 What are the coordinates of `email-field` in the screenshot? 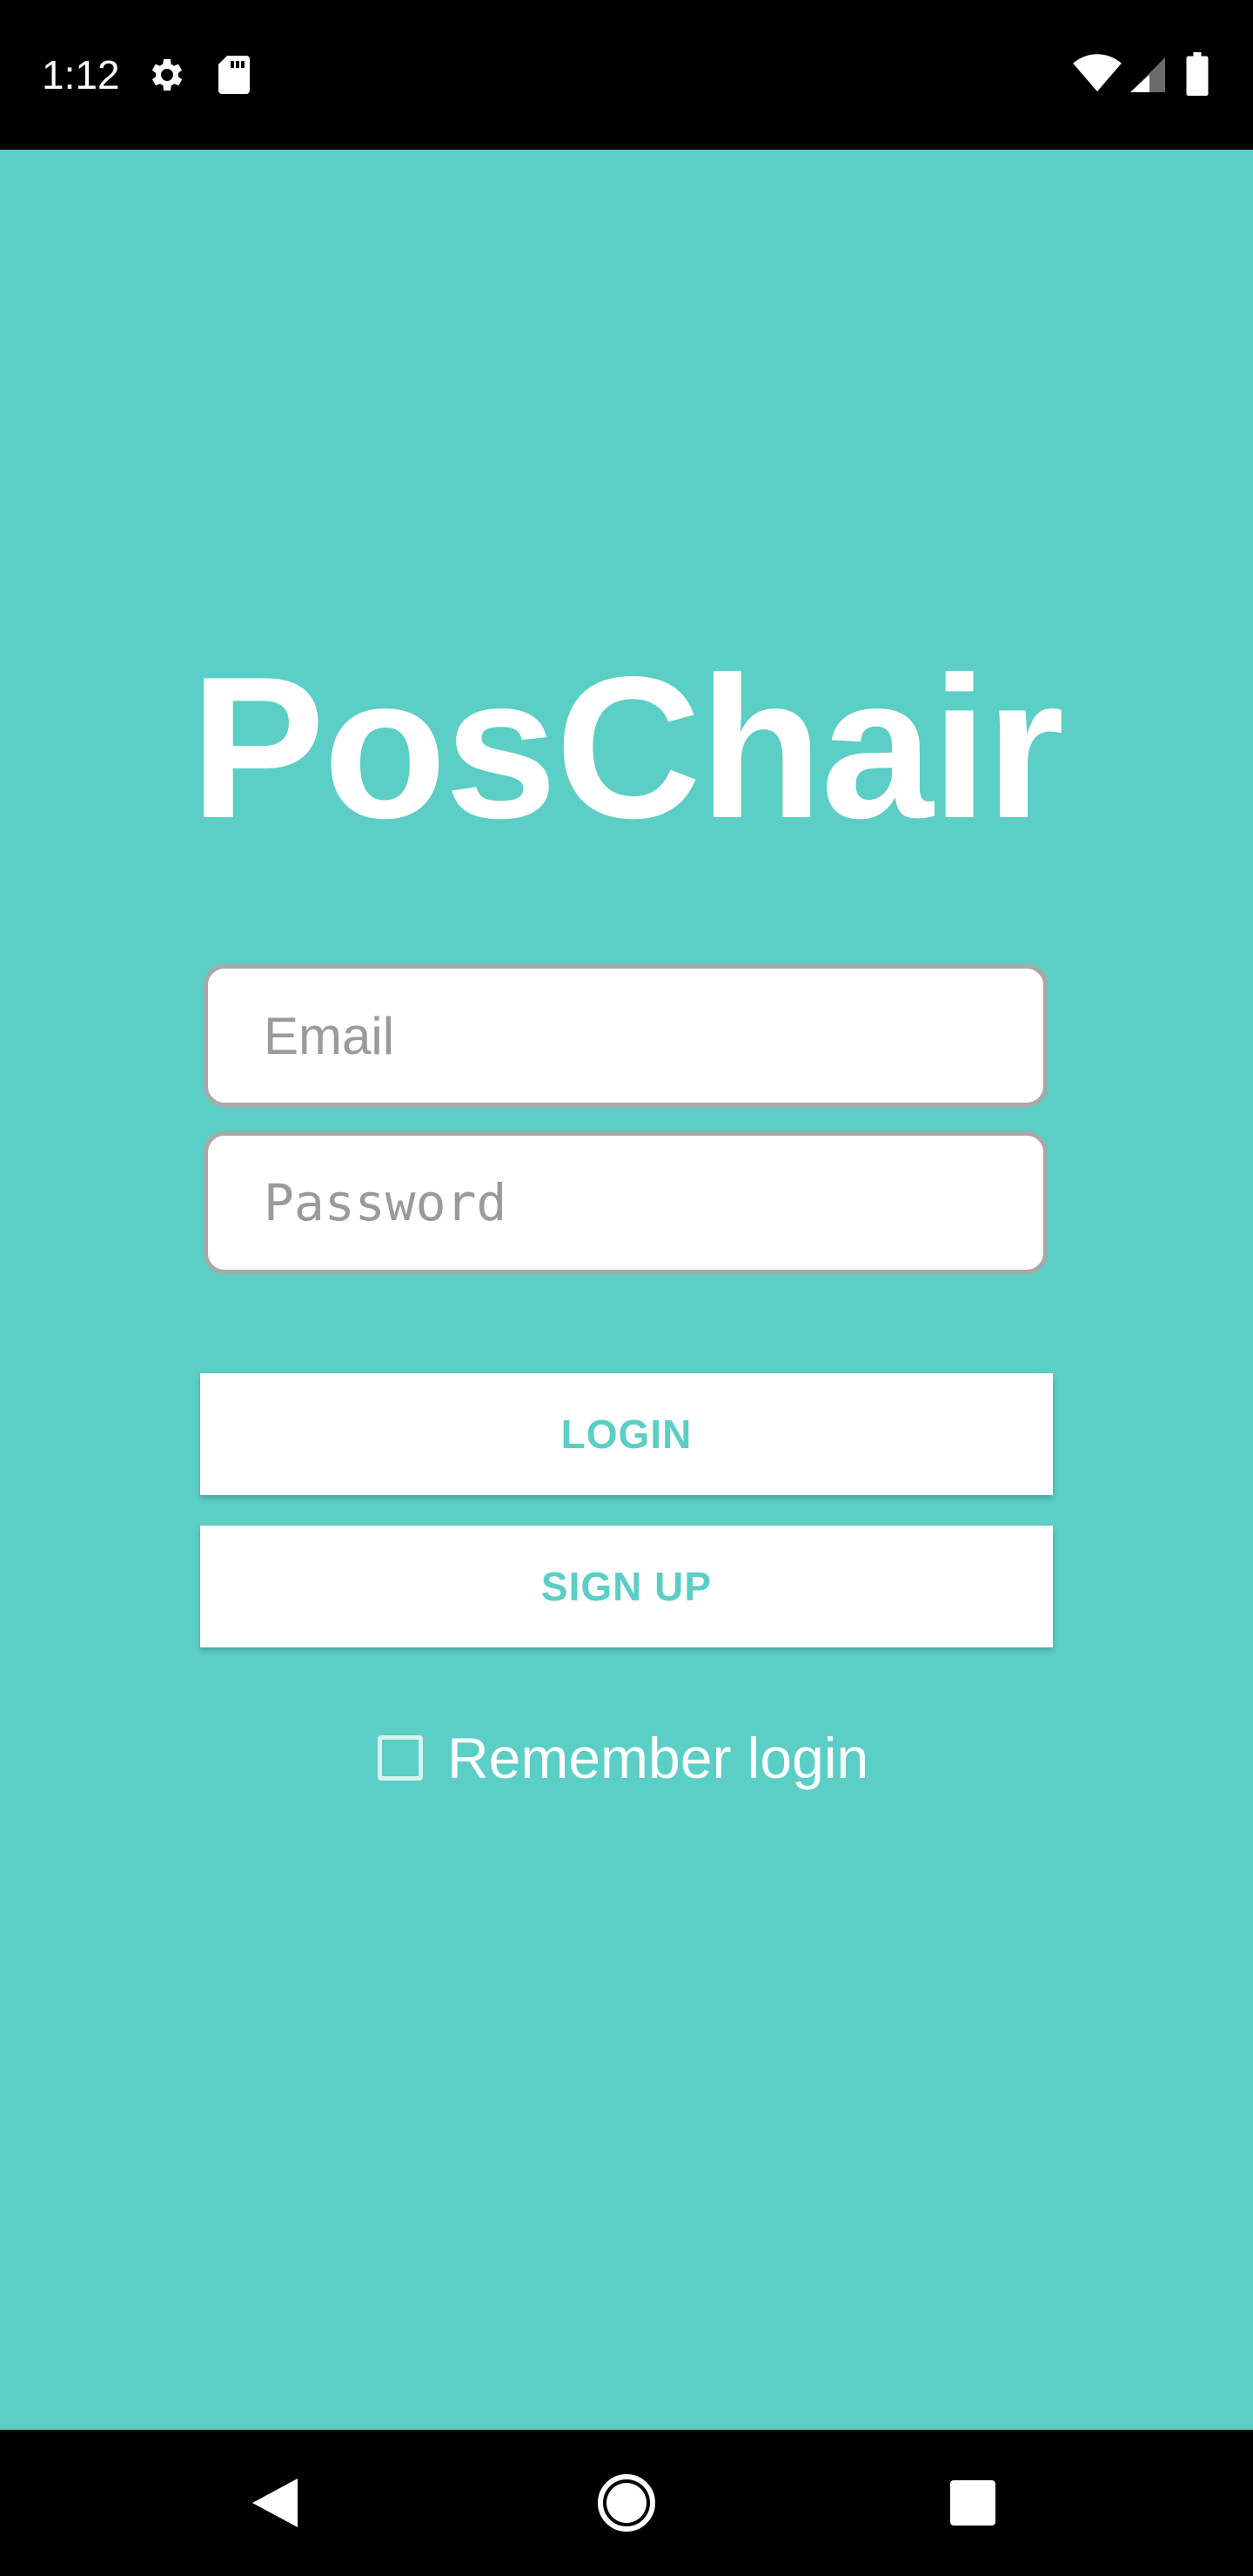 It's located at (626, 1035).